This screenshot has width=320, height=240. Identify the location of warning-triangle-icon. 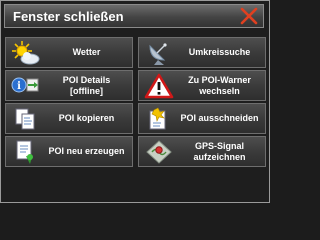
(159, 86).